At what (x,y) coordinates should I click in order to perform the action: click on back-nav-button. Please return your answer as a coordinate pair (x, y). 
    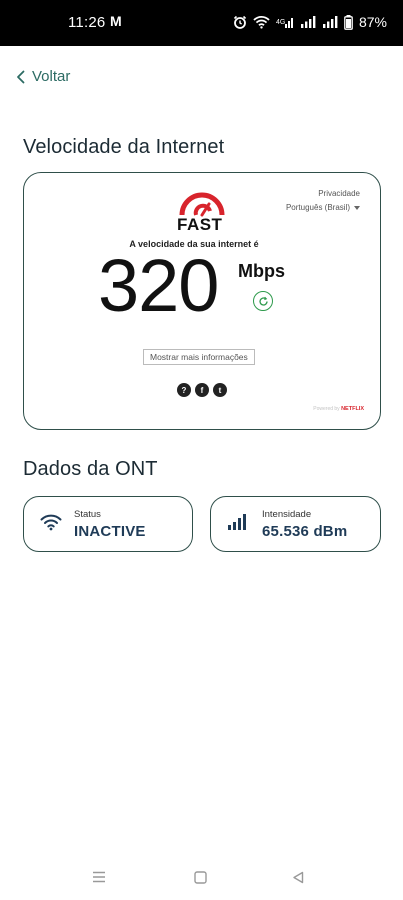
    Looking at the image, I should click on (298, 877).